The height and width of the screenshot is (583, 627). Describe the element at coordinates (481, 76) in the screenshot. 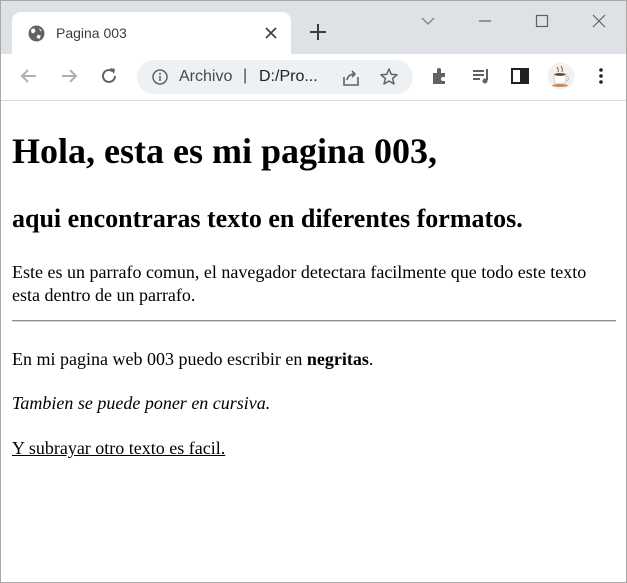

I see `media-control-icon` at that location.